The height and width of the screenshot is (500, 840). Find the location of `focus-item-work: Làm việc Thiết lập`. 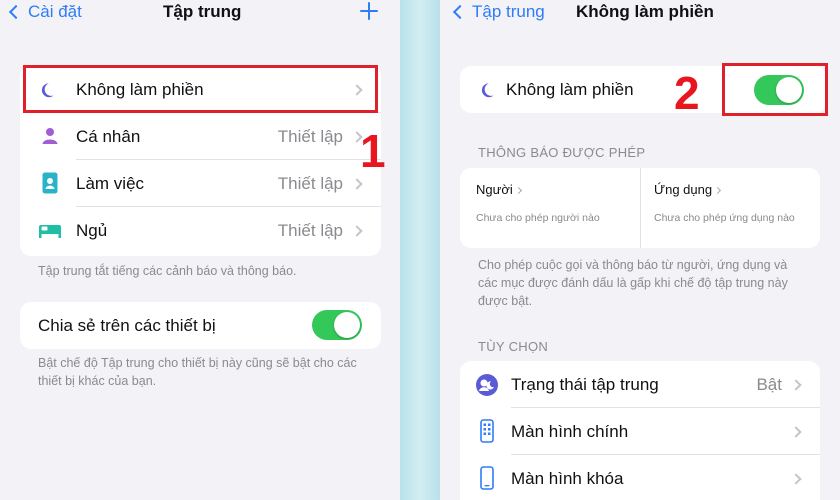

focus-item-work: Làm việc Thiết lập is located at coordinates (200, 183).